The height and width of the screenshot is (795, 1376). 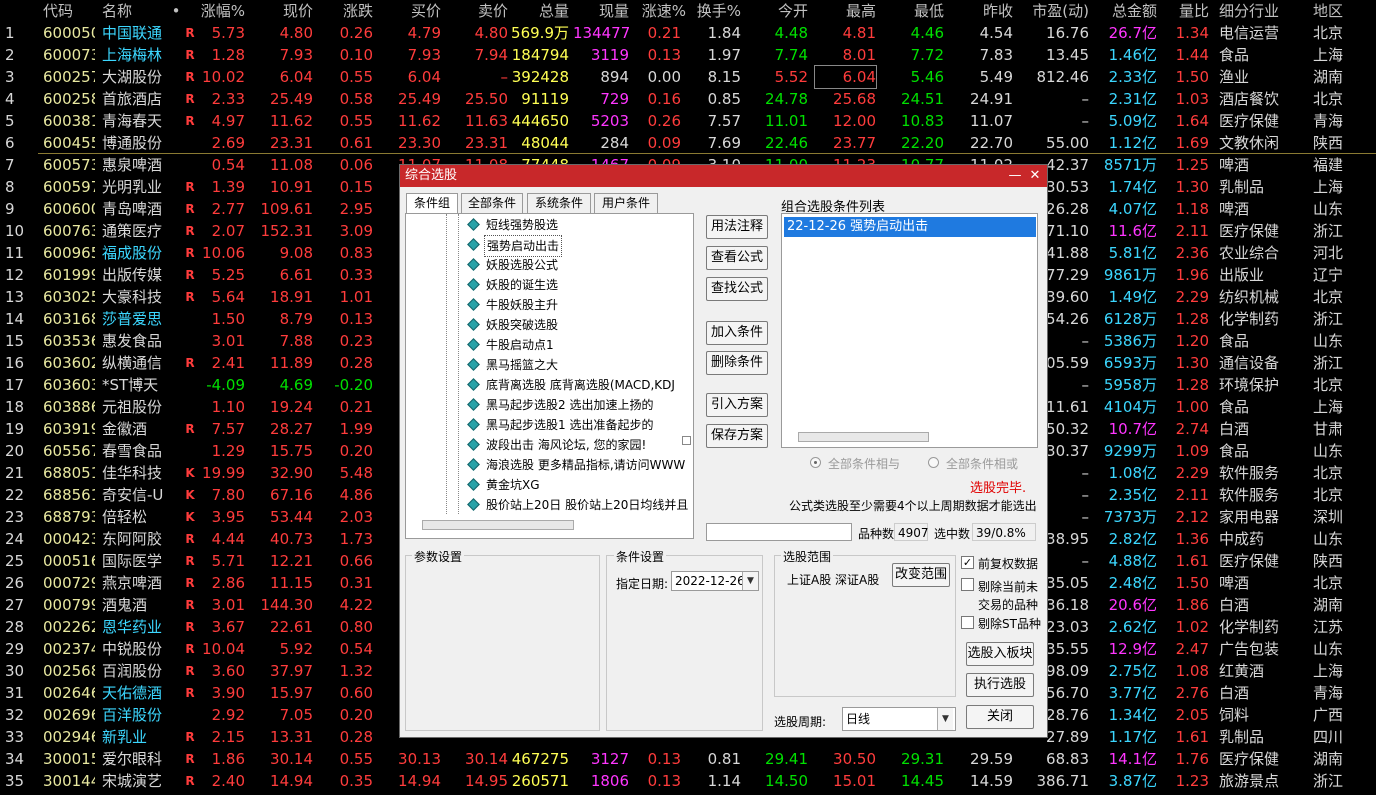 What do you see at coordinates (549, 285) in the screenshot?
I see `tree-item: 妖股的诞生选` at bounding box center [549, 285].